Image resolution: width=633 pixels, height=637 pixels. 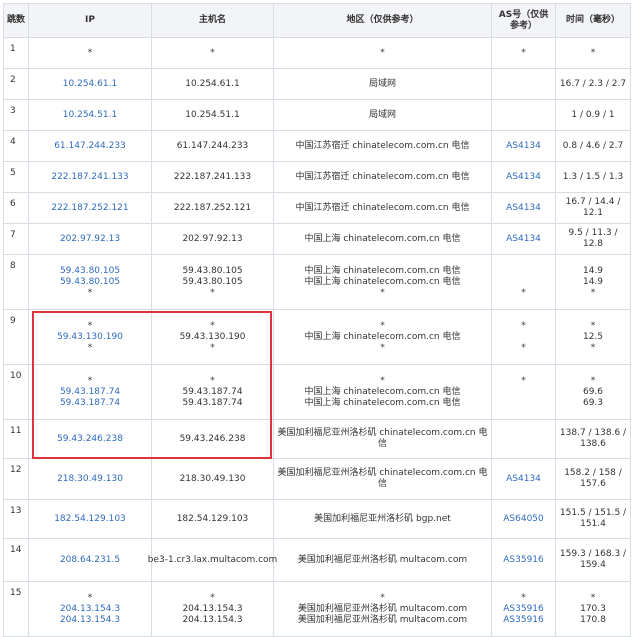 I want to click on ip-link: 218.30.49.130, so click(x=90, y=479).